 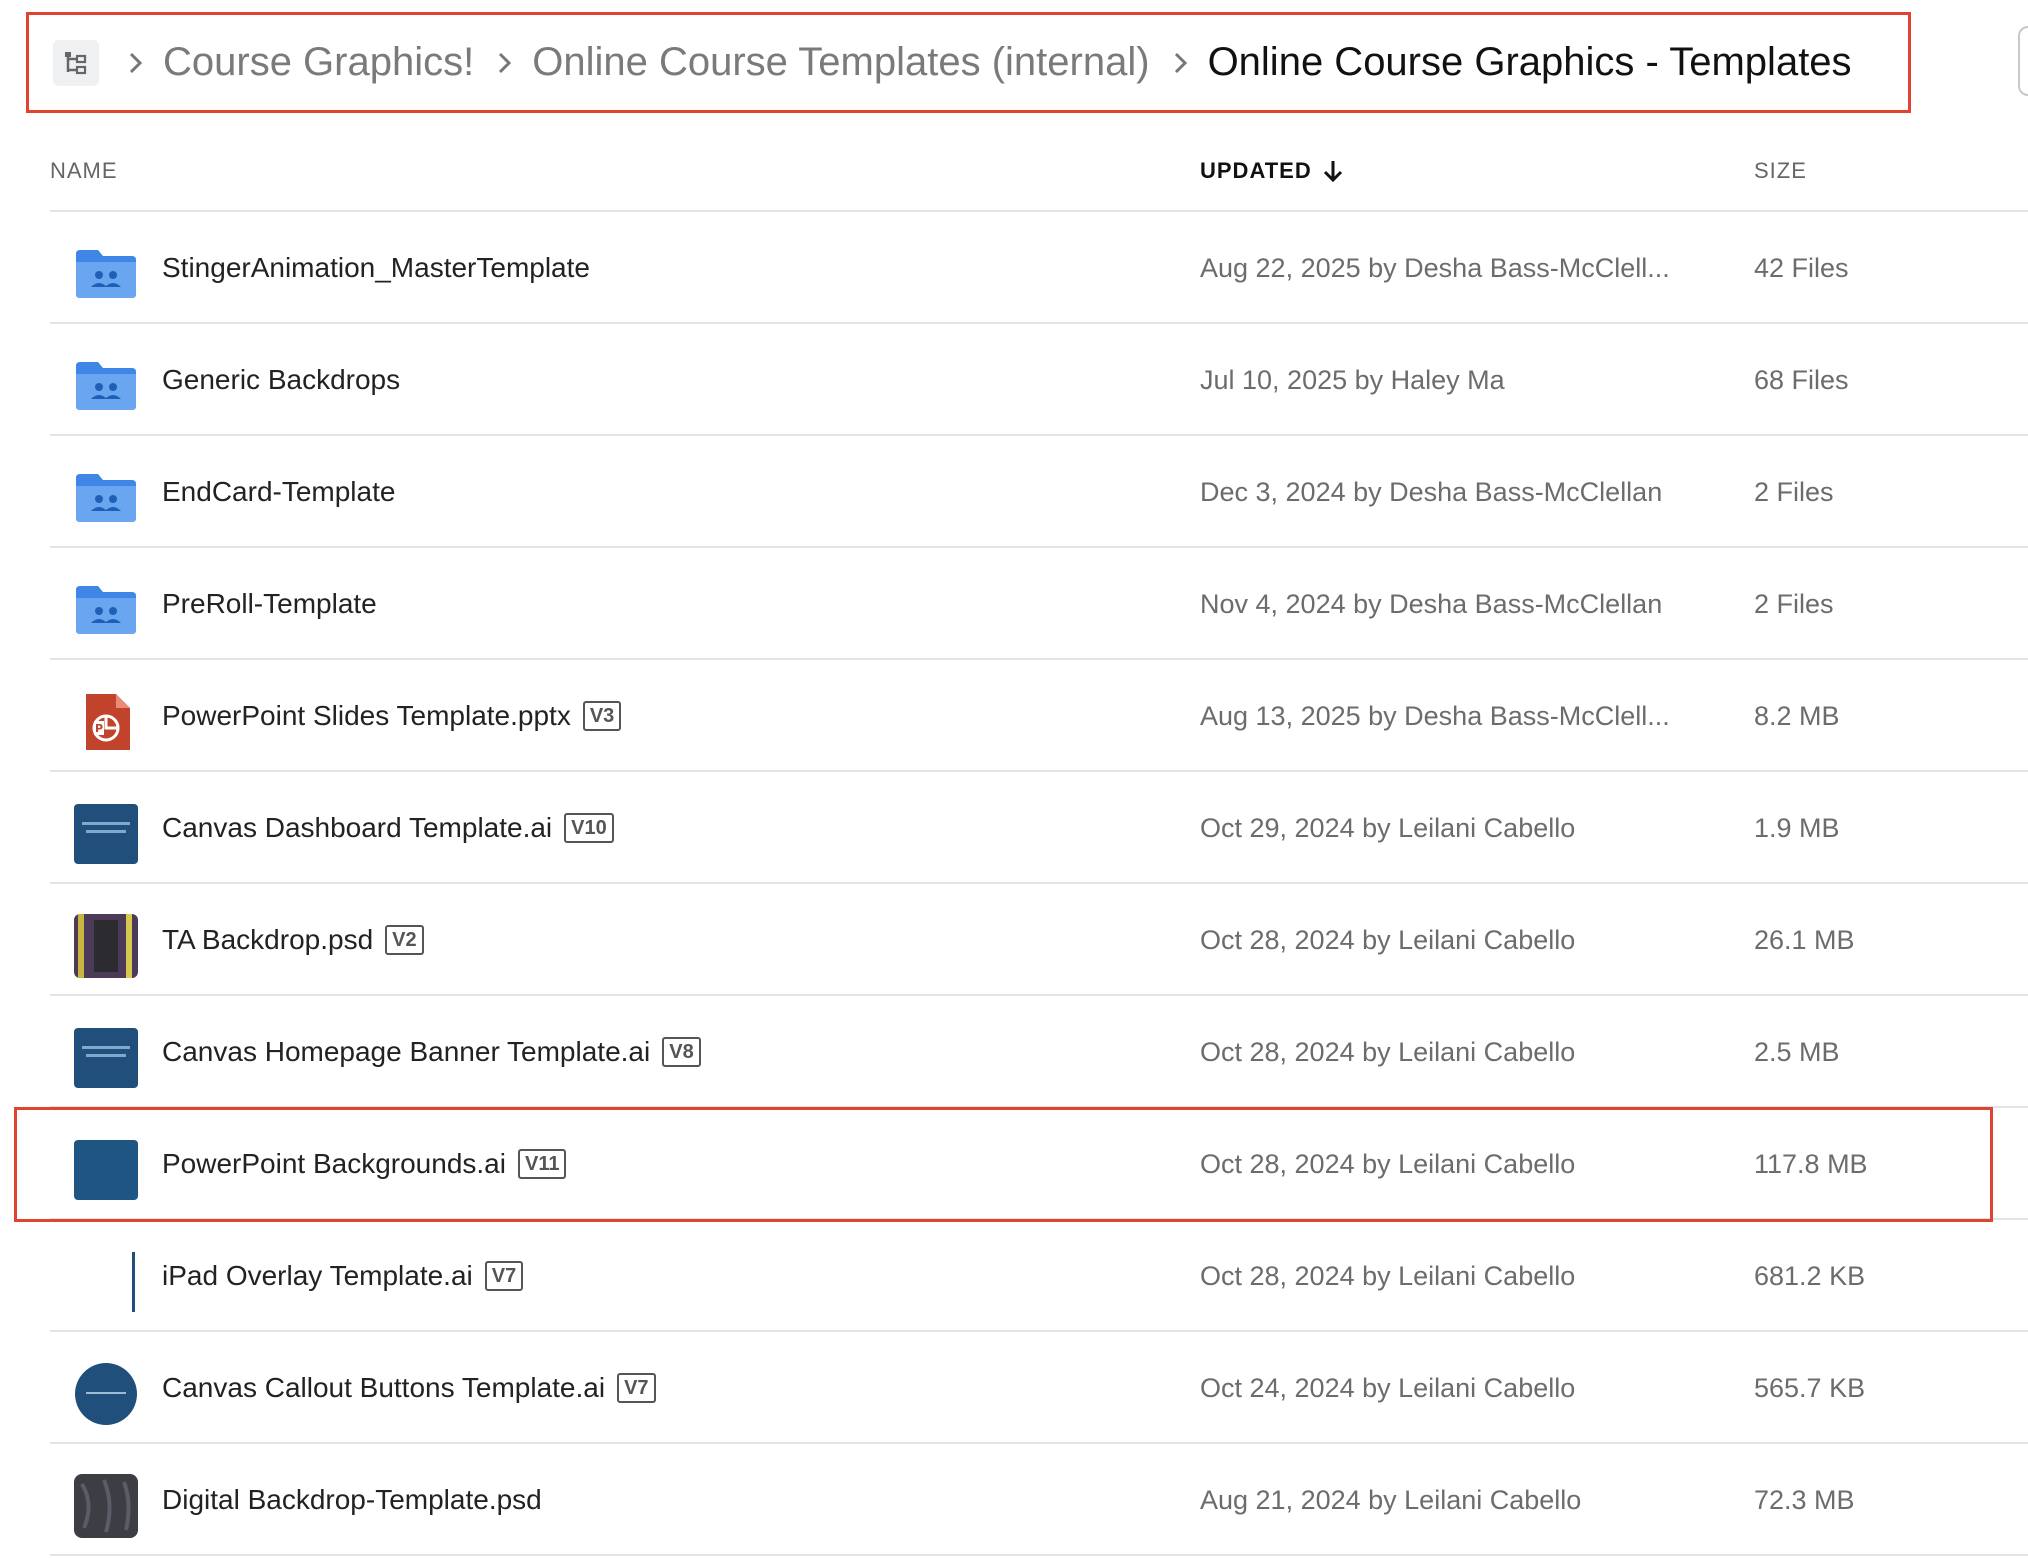 I want to click on file-name: Canvas Homepage Banner Template.ai V8, so click(x=431, y=1052).